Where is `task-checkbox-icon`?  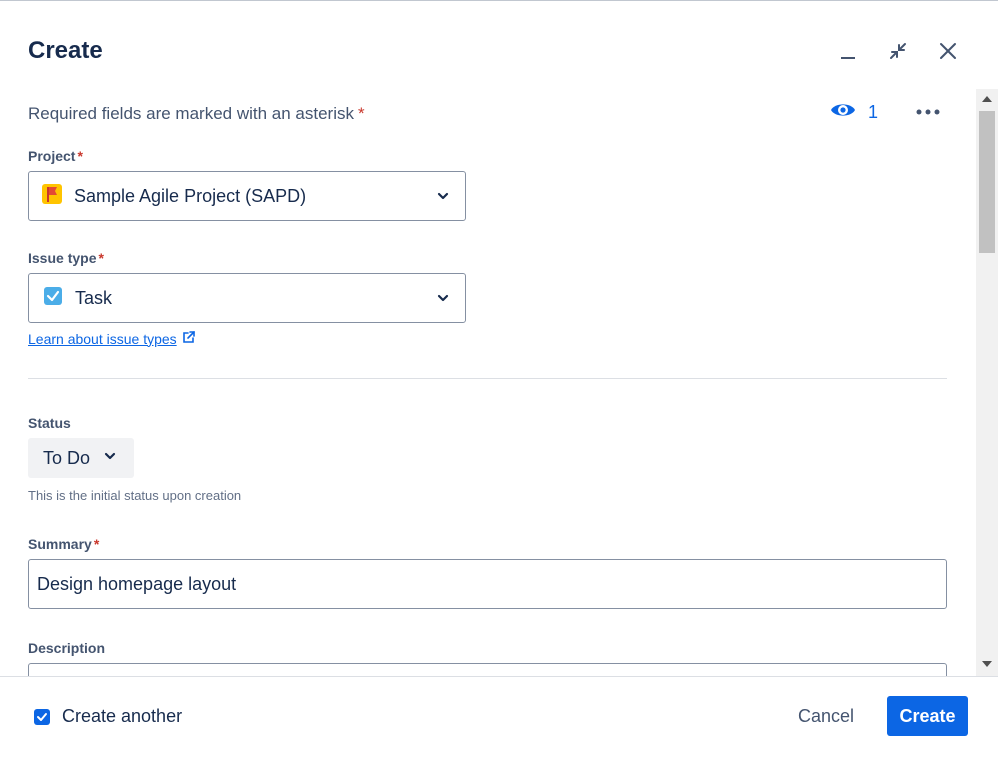 task-checkbox-icon is located at coordinates (53, 298).